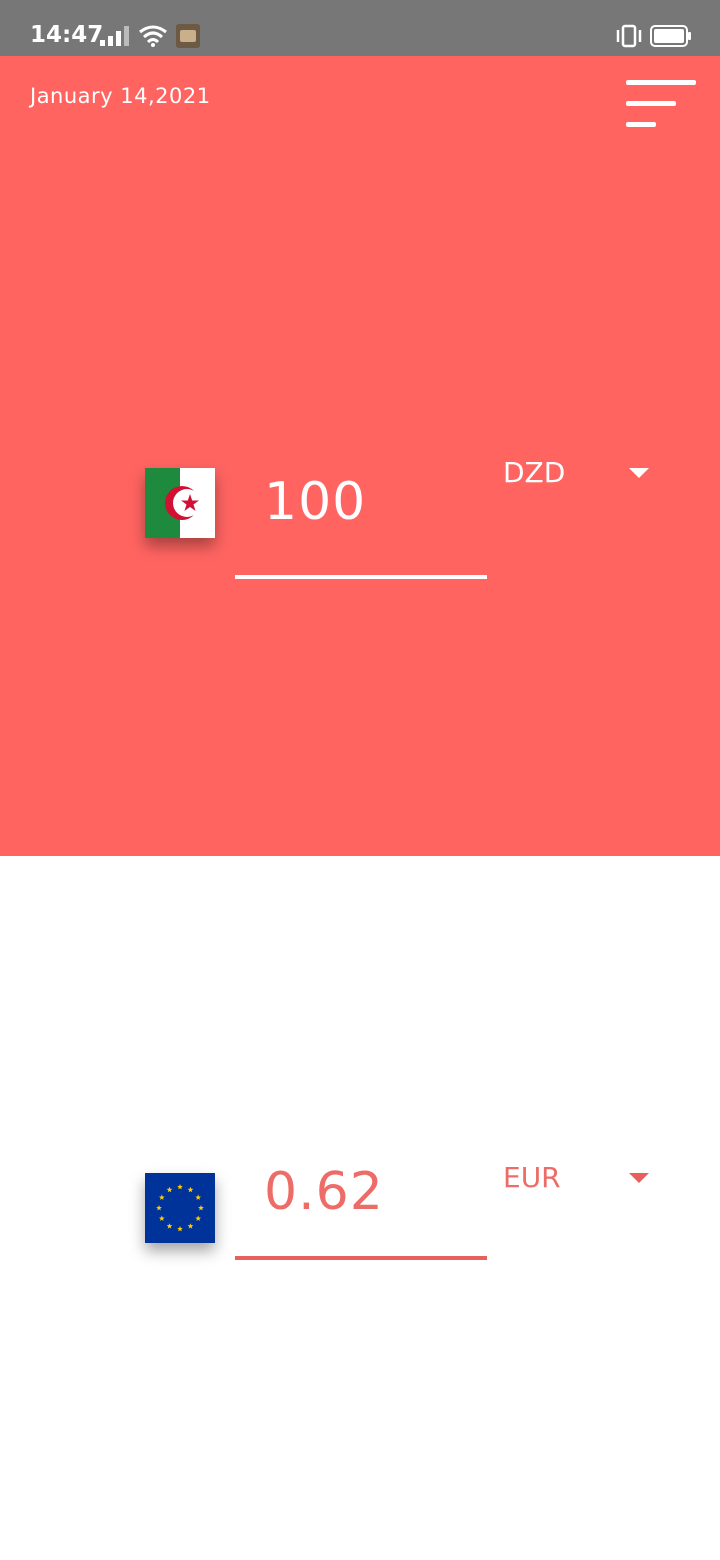 The width and height of the screenshot is (720, 1560). Describe the element at coordinates (67, 35) in the screenshot. I see `status-time: 14:47` at that location.